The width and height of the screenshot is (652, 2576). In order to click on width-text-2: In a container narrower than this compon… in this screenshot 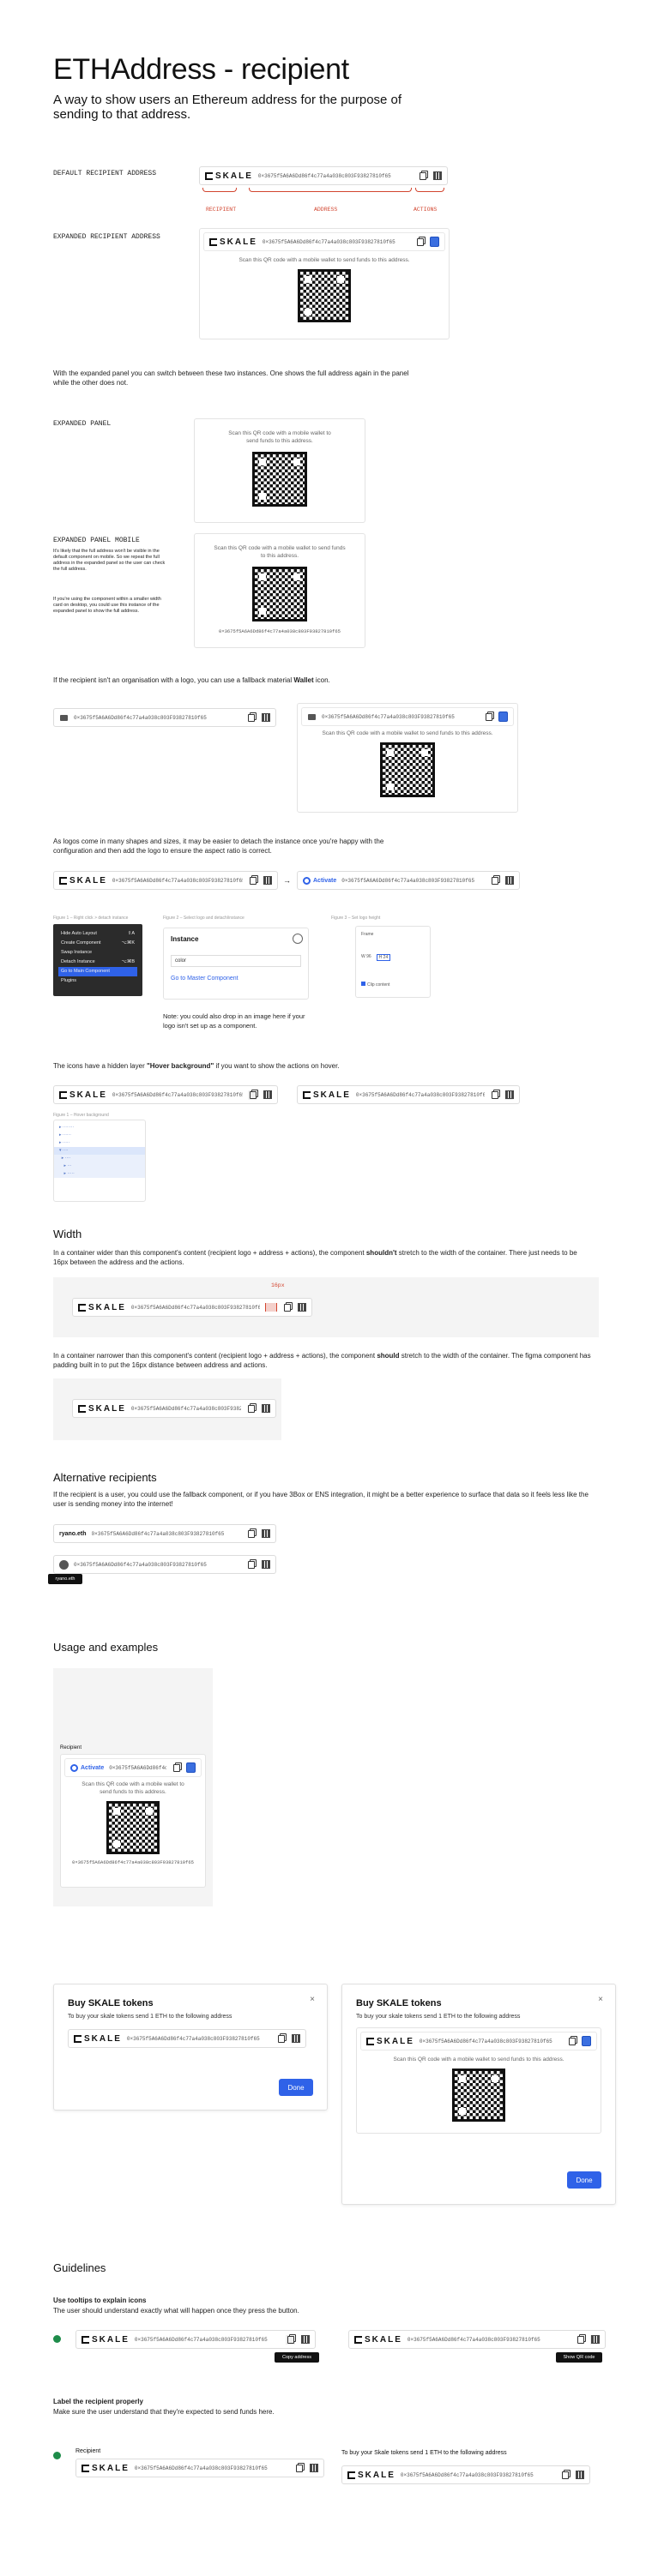, I will do `click(322, 1360)`.